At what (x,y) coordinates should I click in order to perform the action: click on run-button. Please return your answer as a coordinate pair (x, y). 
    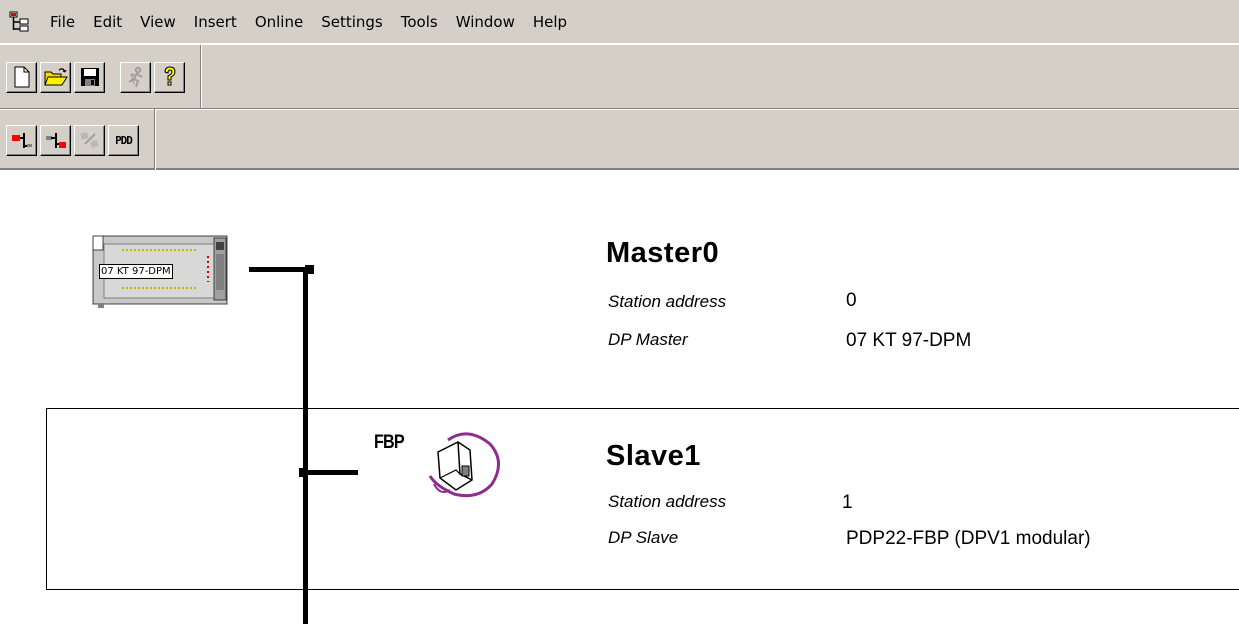
    Looking at the image, I should click on (135, 77).